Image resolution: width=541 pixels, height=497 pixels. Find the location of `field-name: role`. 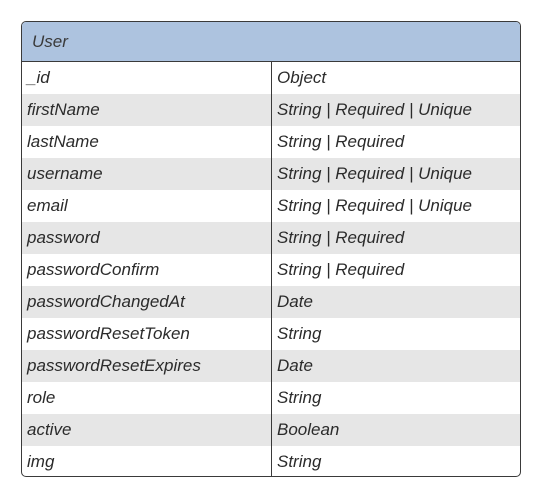

field-name: role is located at coordinates (41, 397).